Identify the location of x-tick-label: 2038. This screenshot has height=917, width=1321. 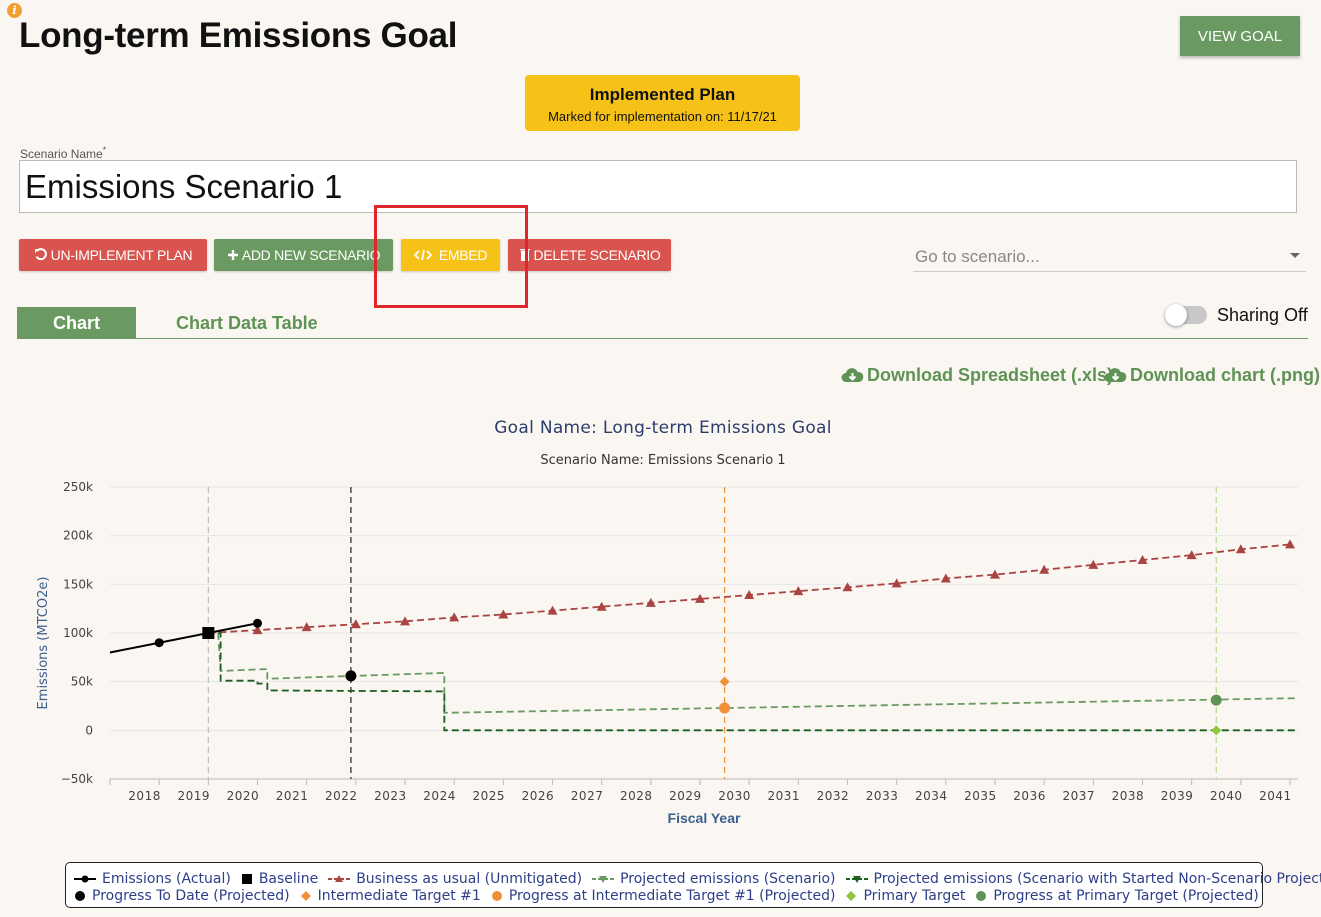
(1128, 796).